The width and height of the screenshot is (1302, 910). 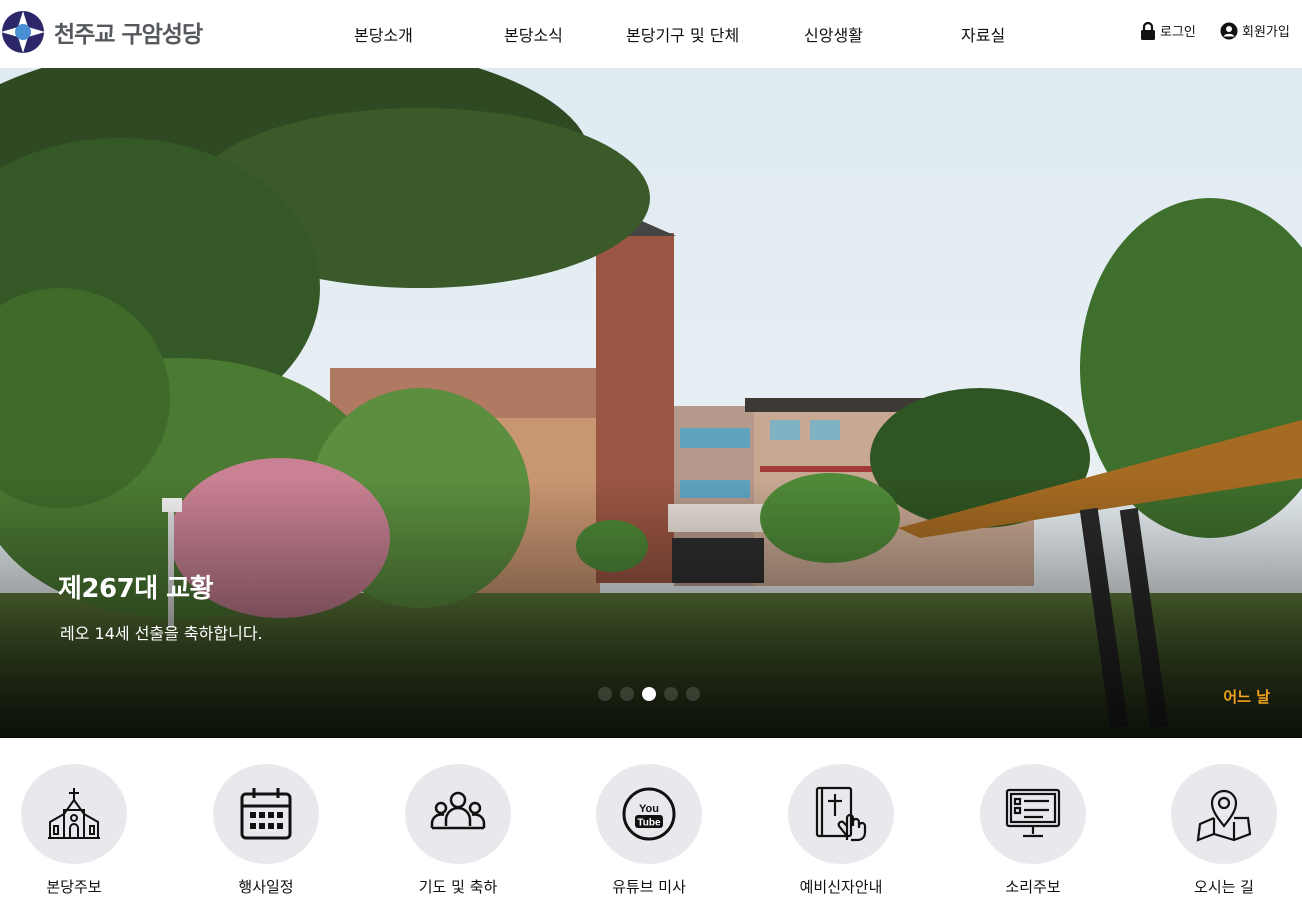 I want to click on nav-item-faith-life: 신앙생활, so click(x=833, y=34).